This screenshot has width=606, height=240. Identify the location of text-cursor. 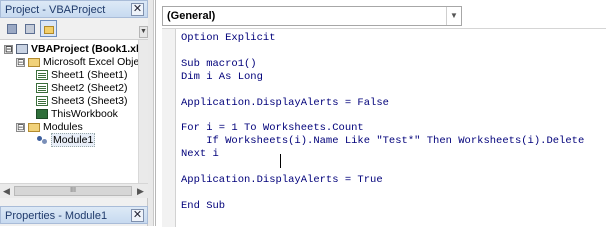
(280, 161).